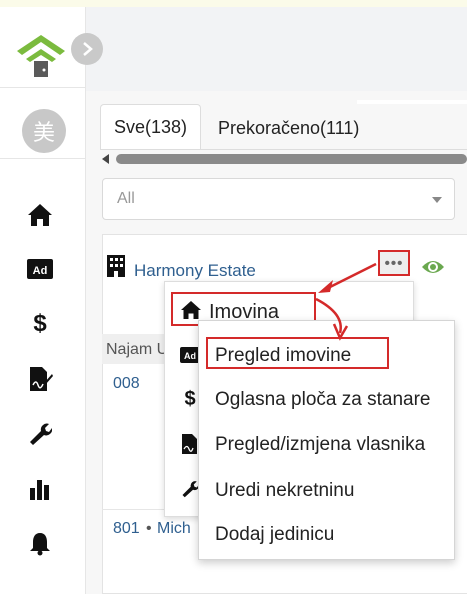 The width and height of the screenshot is (467, 594). What do you see at coordinates (40, 544) in the screenshot?
I see `bell-icon` at bounding box center [40, 544].